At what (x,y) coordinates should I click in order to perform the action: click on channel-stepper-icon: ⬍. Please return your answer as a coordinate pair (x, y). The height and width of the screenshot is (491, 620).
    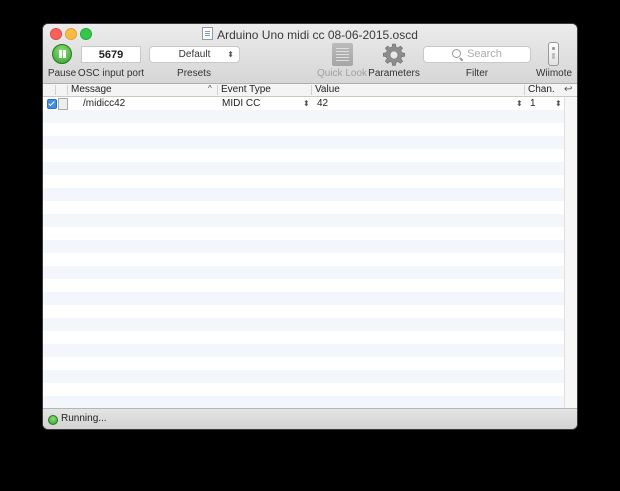
    Looking at the image, I should click on (558, 103).